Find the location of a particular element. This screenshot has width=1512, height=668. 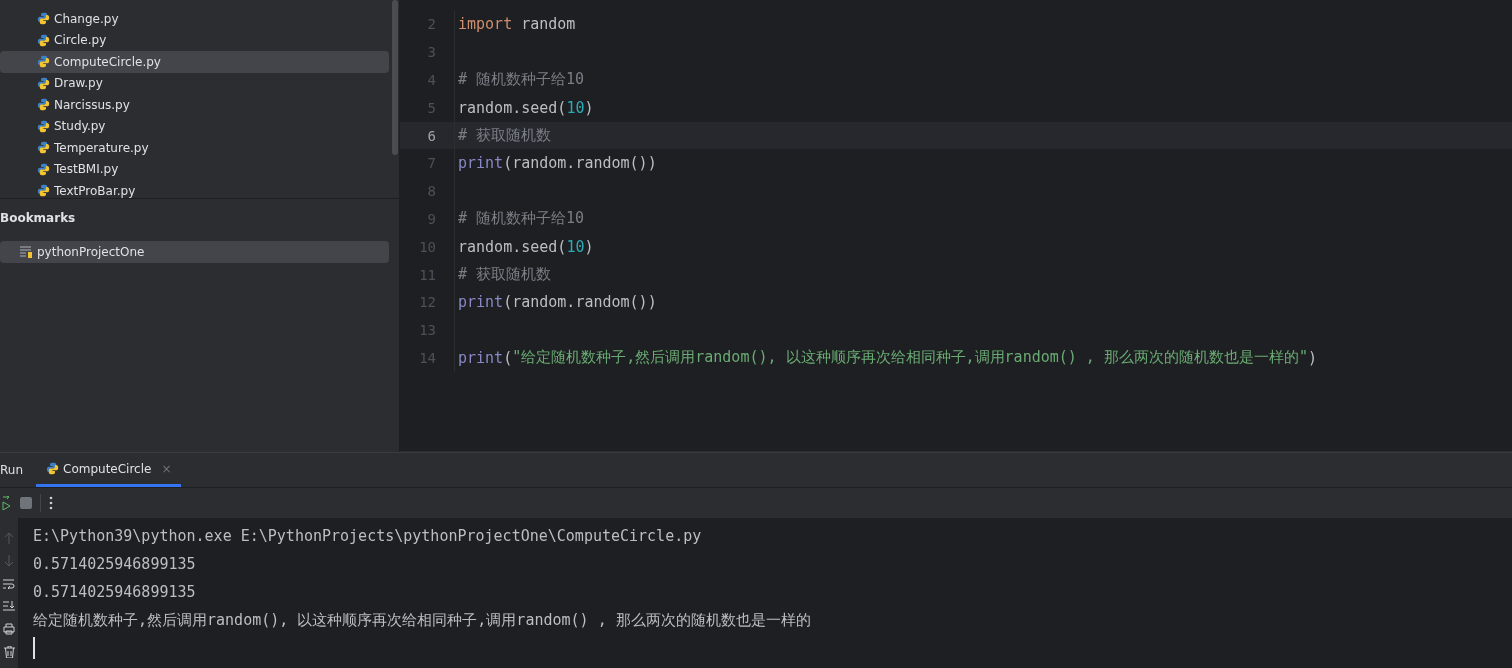

print-icon is located at coordinates (9, 629).